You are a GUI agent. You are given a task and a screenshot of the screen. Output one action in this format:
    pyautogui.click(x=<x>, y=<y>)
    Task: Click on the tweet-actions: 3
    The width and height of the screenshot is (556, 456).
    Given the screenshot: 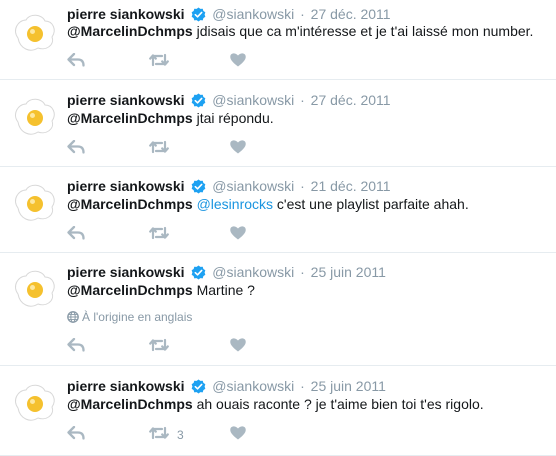 What is the action you would take?
    pyautogui.click(x=217, y=435)
    